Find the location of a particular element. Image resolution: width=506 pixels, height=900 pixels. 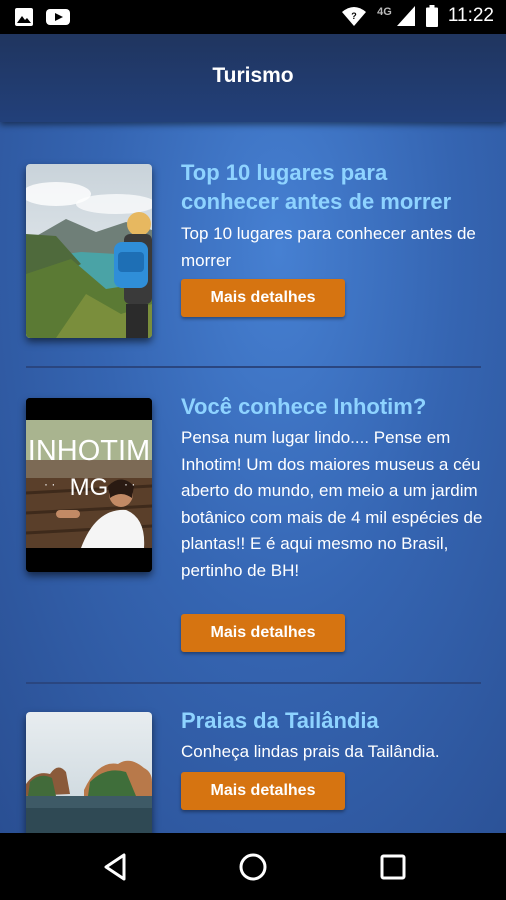

thailand-beach-image is located at coordinates (89, 772).